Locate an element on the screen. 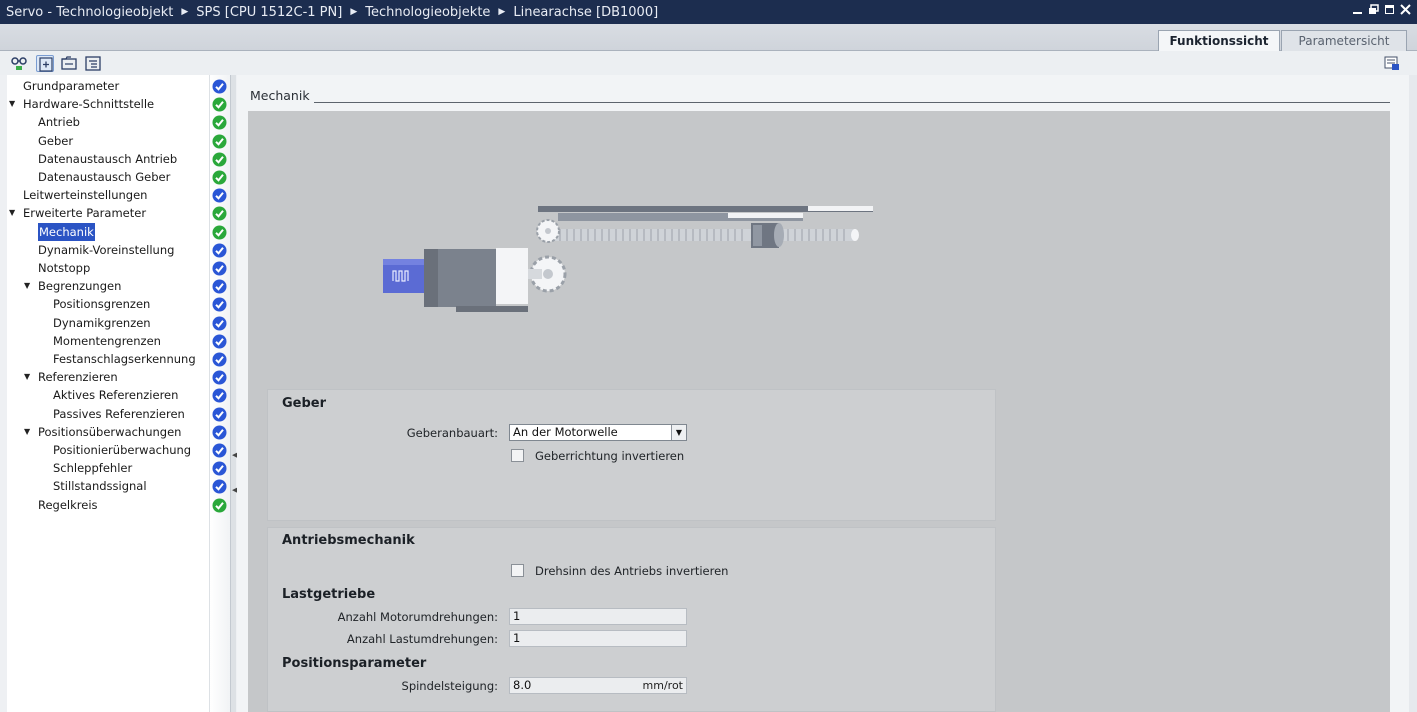 The image size is (1417, 712). tree-item-label: Dynamik-Voreinstellung is located at coordinates (106, 249).